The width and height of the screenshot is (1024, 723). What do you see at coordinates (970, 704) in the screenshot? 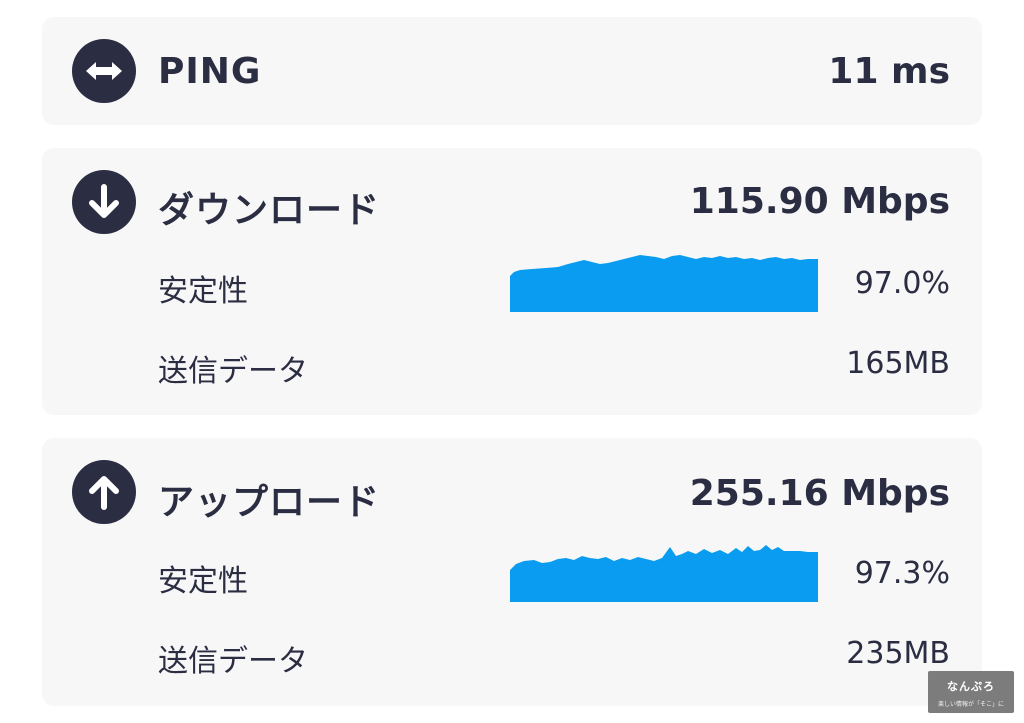
I see `watermark-subtitle: 楽しい情報が「そこ」に` at bounding box center [970, 704].